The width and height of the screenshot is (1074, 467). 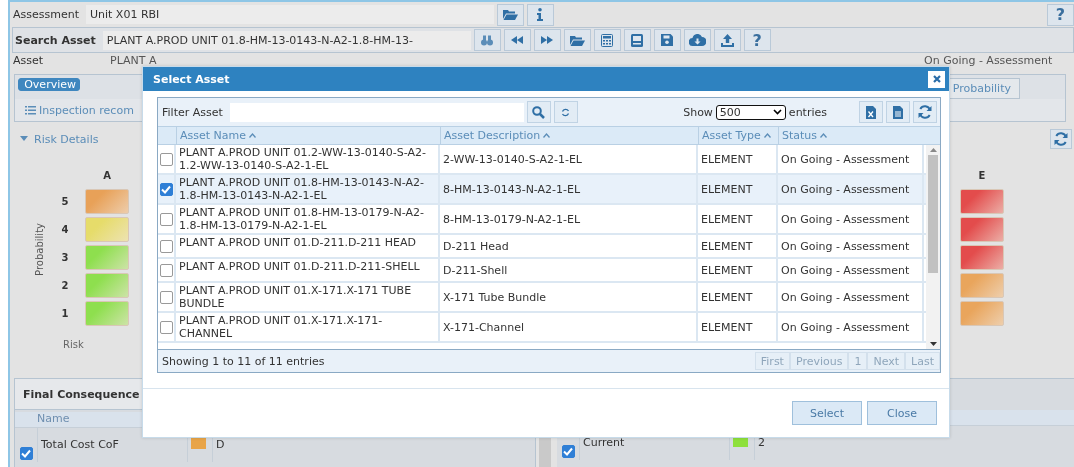 What do you see at coordinates (308, 189) in the screenshot?
I see `table-cell: PLANT A.PROD UNIT 01.8-HM-13-0143-N-A2-1.8-HM-13-0143-N-A2-1-EL` at bounding box center [308, 189].